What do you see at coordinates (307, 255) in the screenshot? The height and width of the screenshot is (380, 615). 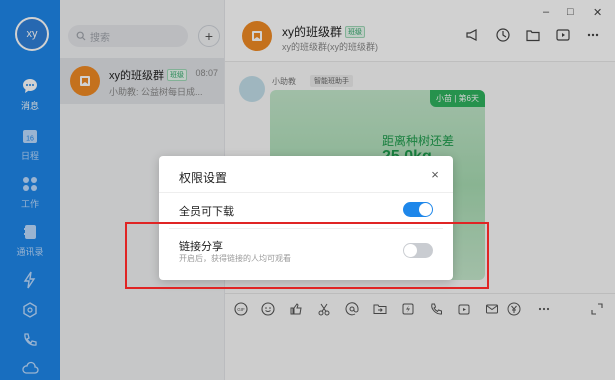 I see `highlight-annotation-box` at bounding box center [307, 255].